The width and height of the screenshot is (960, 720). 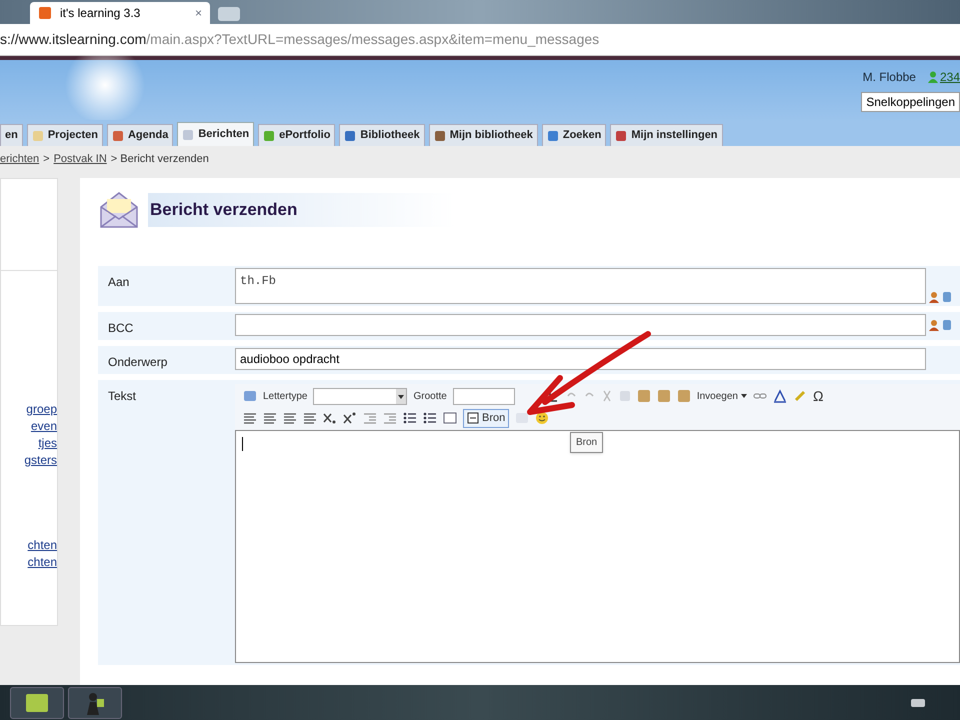 What do you see at coordinates (918, 703) in the screenshot?
I see `tray-icon` at bounding box center [918, 703].